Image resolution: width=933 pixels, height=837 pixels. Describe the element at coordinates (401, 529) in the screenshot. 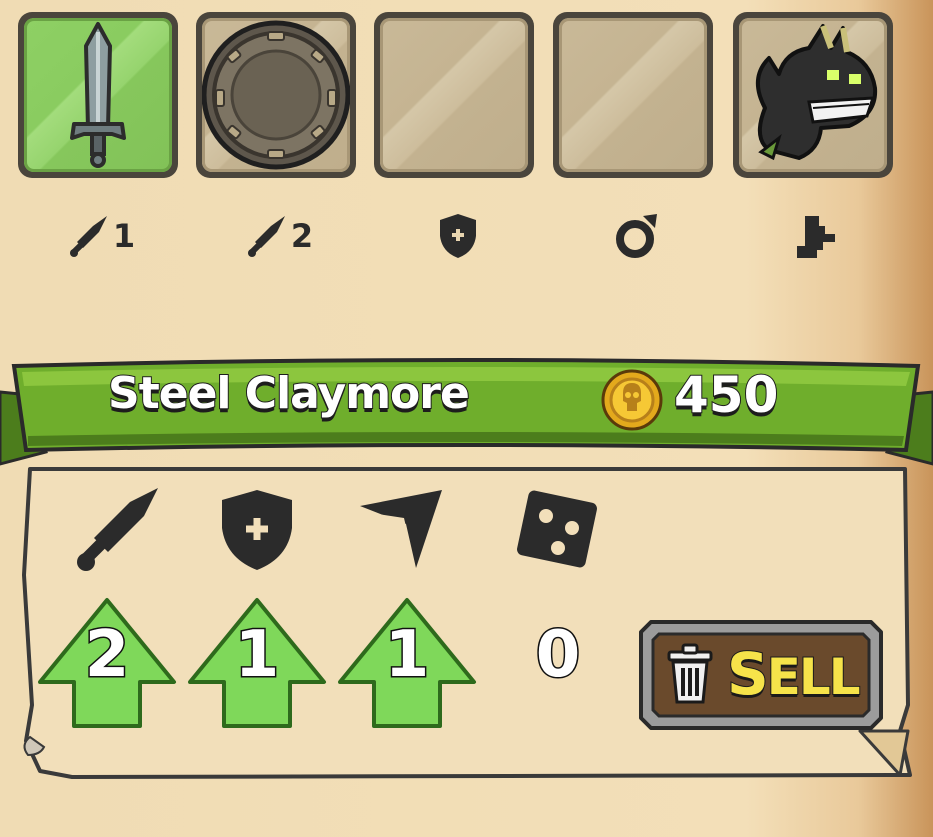

I see `crit-angle-icon` at that location.